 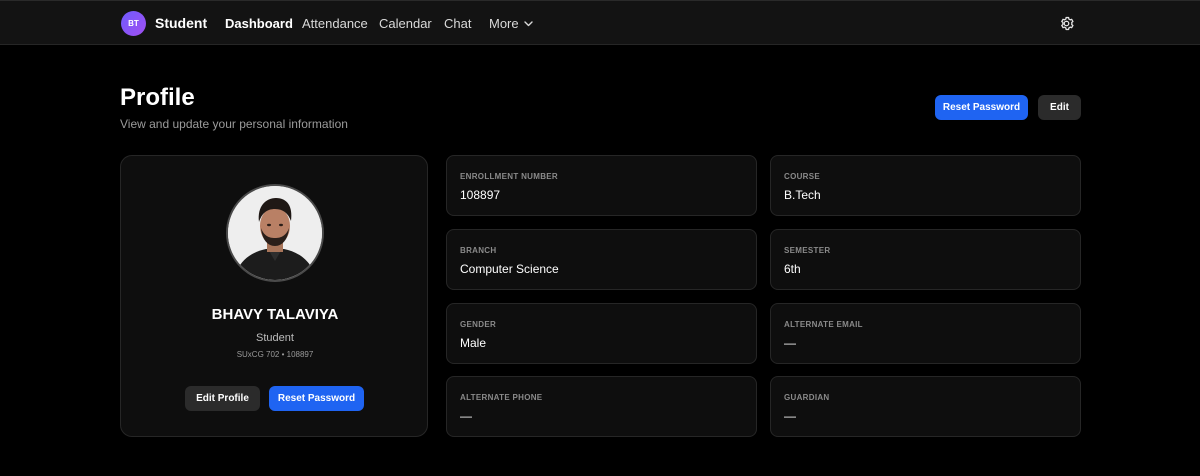 What do you see at coordinates (473, 343) in the screenshot?
I see `field-value: Male` at bounding box center [473, 343].